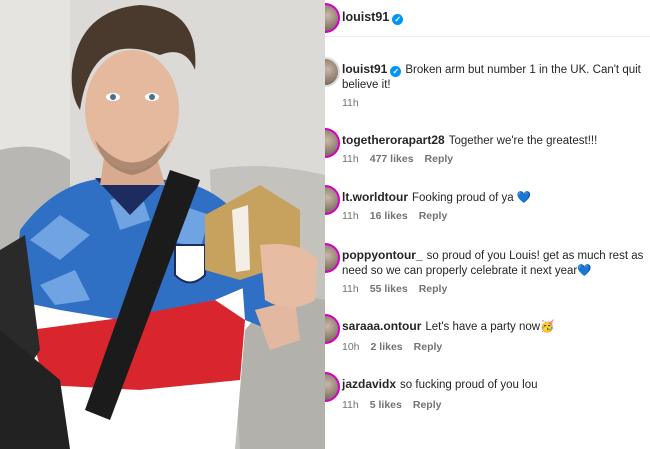 The width and height of the screenshot is (650, 449). What do you see at coordinates (375, 197) in the screenshot?
I see `commenter-username: lt.worldtour` at bounding box center [375, 197].